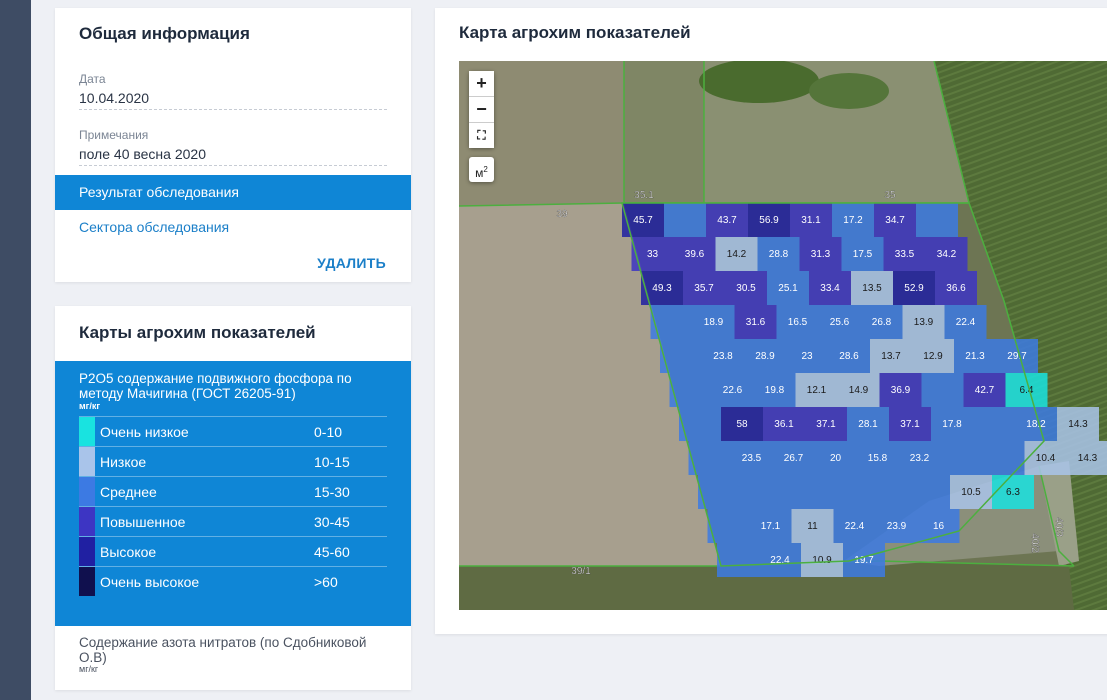 The width and height of the screenshot is (1107, 700). I want to click on delete-button: УДАЛИТЬ, so click(351, 263).